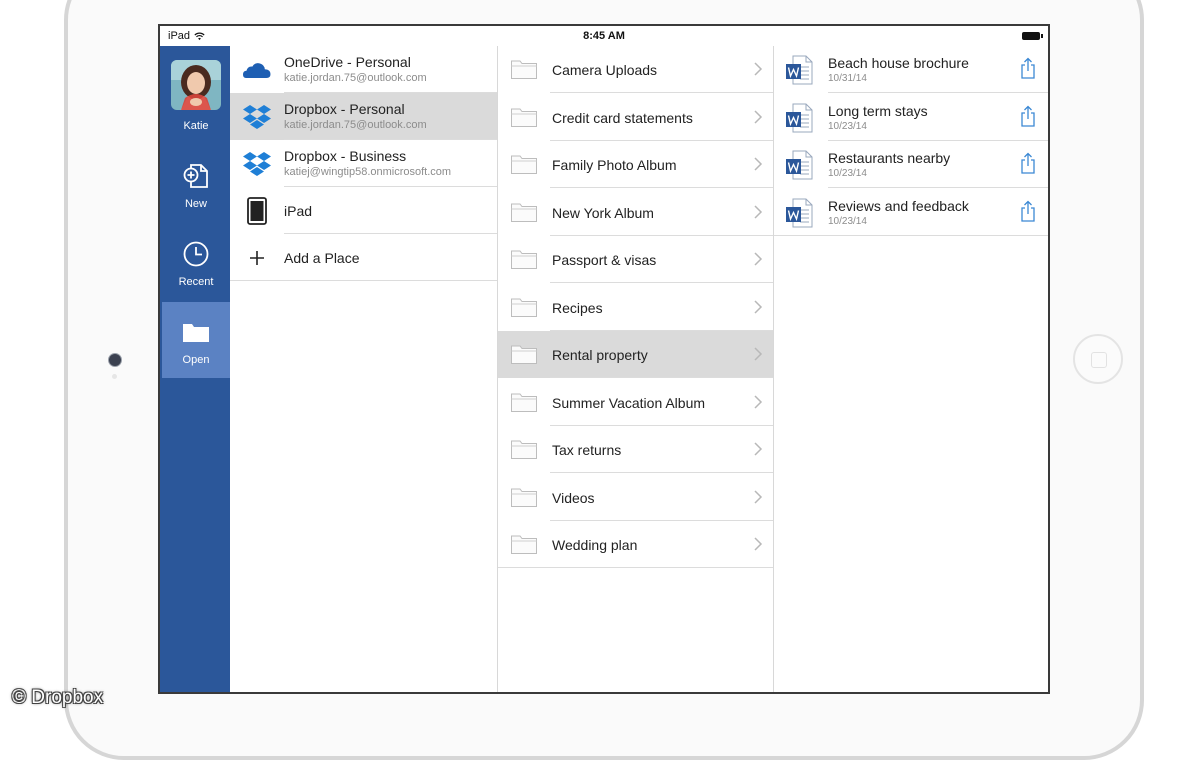 The image size is (1200, 760). Describe the element at coordinates (898, 63) in the screenshot. I see `file-name: Beach house brochure` at that location.